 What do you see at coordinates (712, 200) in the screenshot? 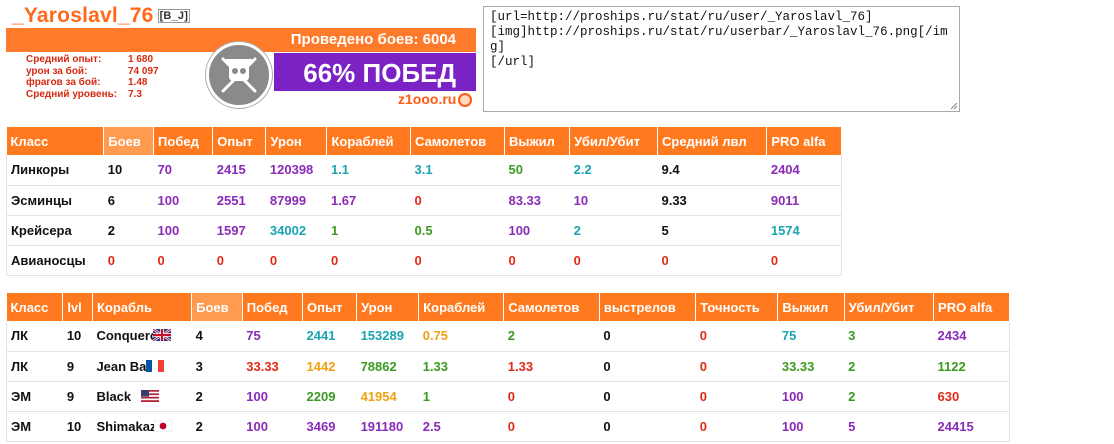
I see `table-cell: 9.33` at bounding box center [712, 200].